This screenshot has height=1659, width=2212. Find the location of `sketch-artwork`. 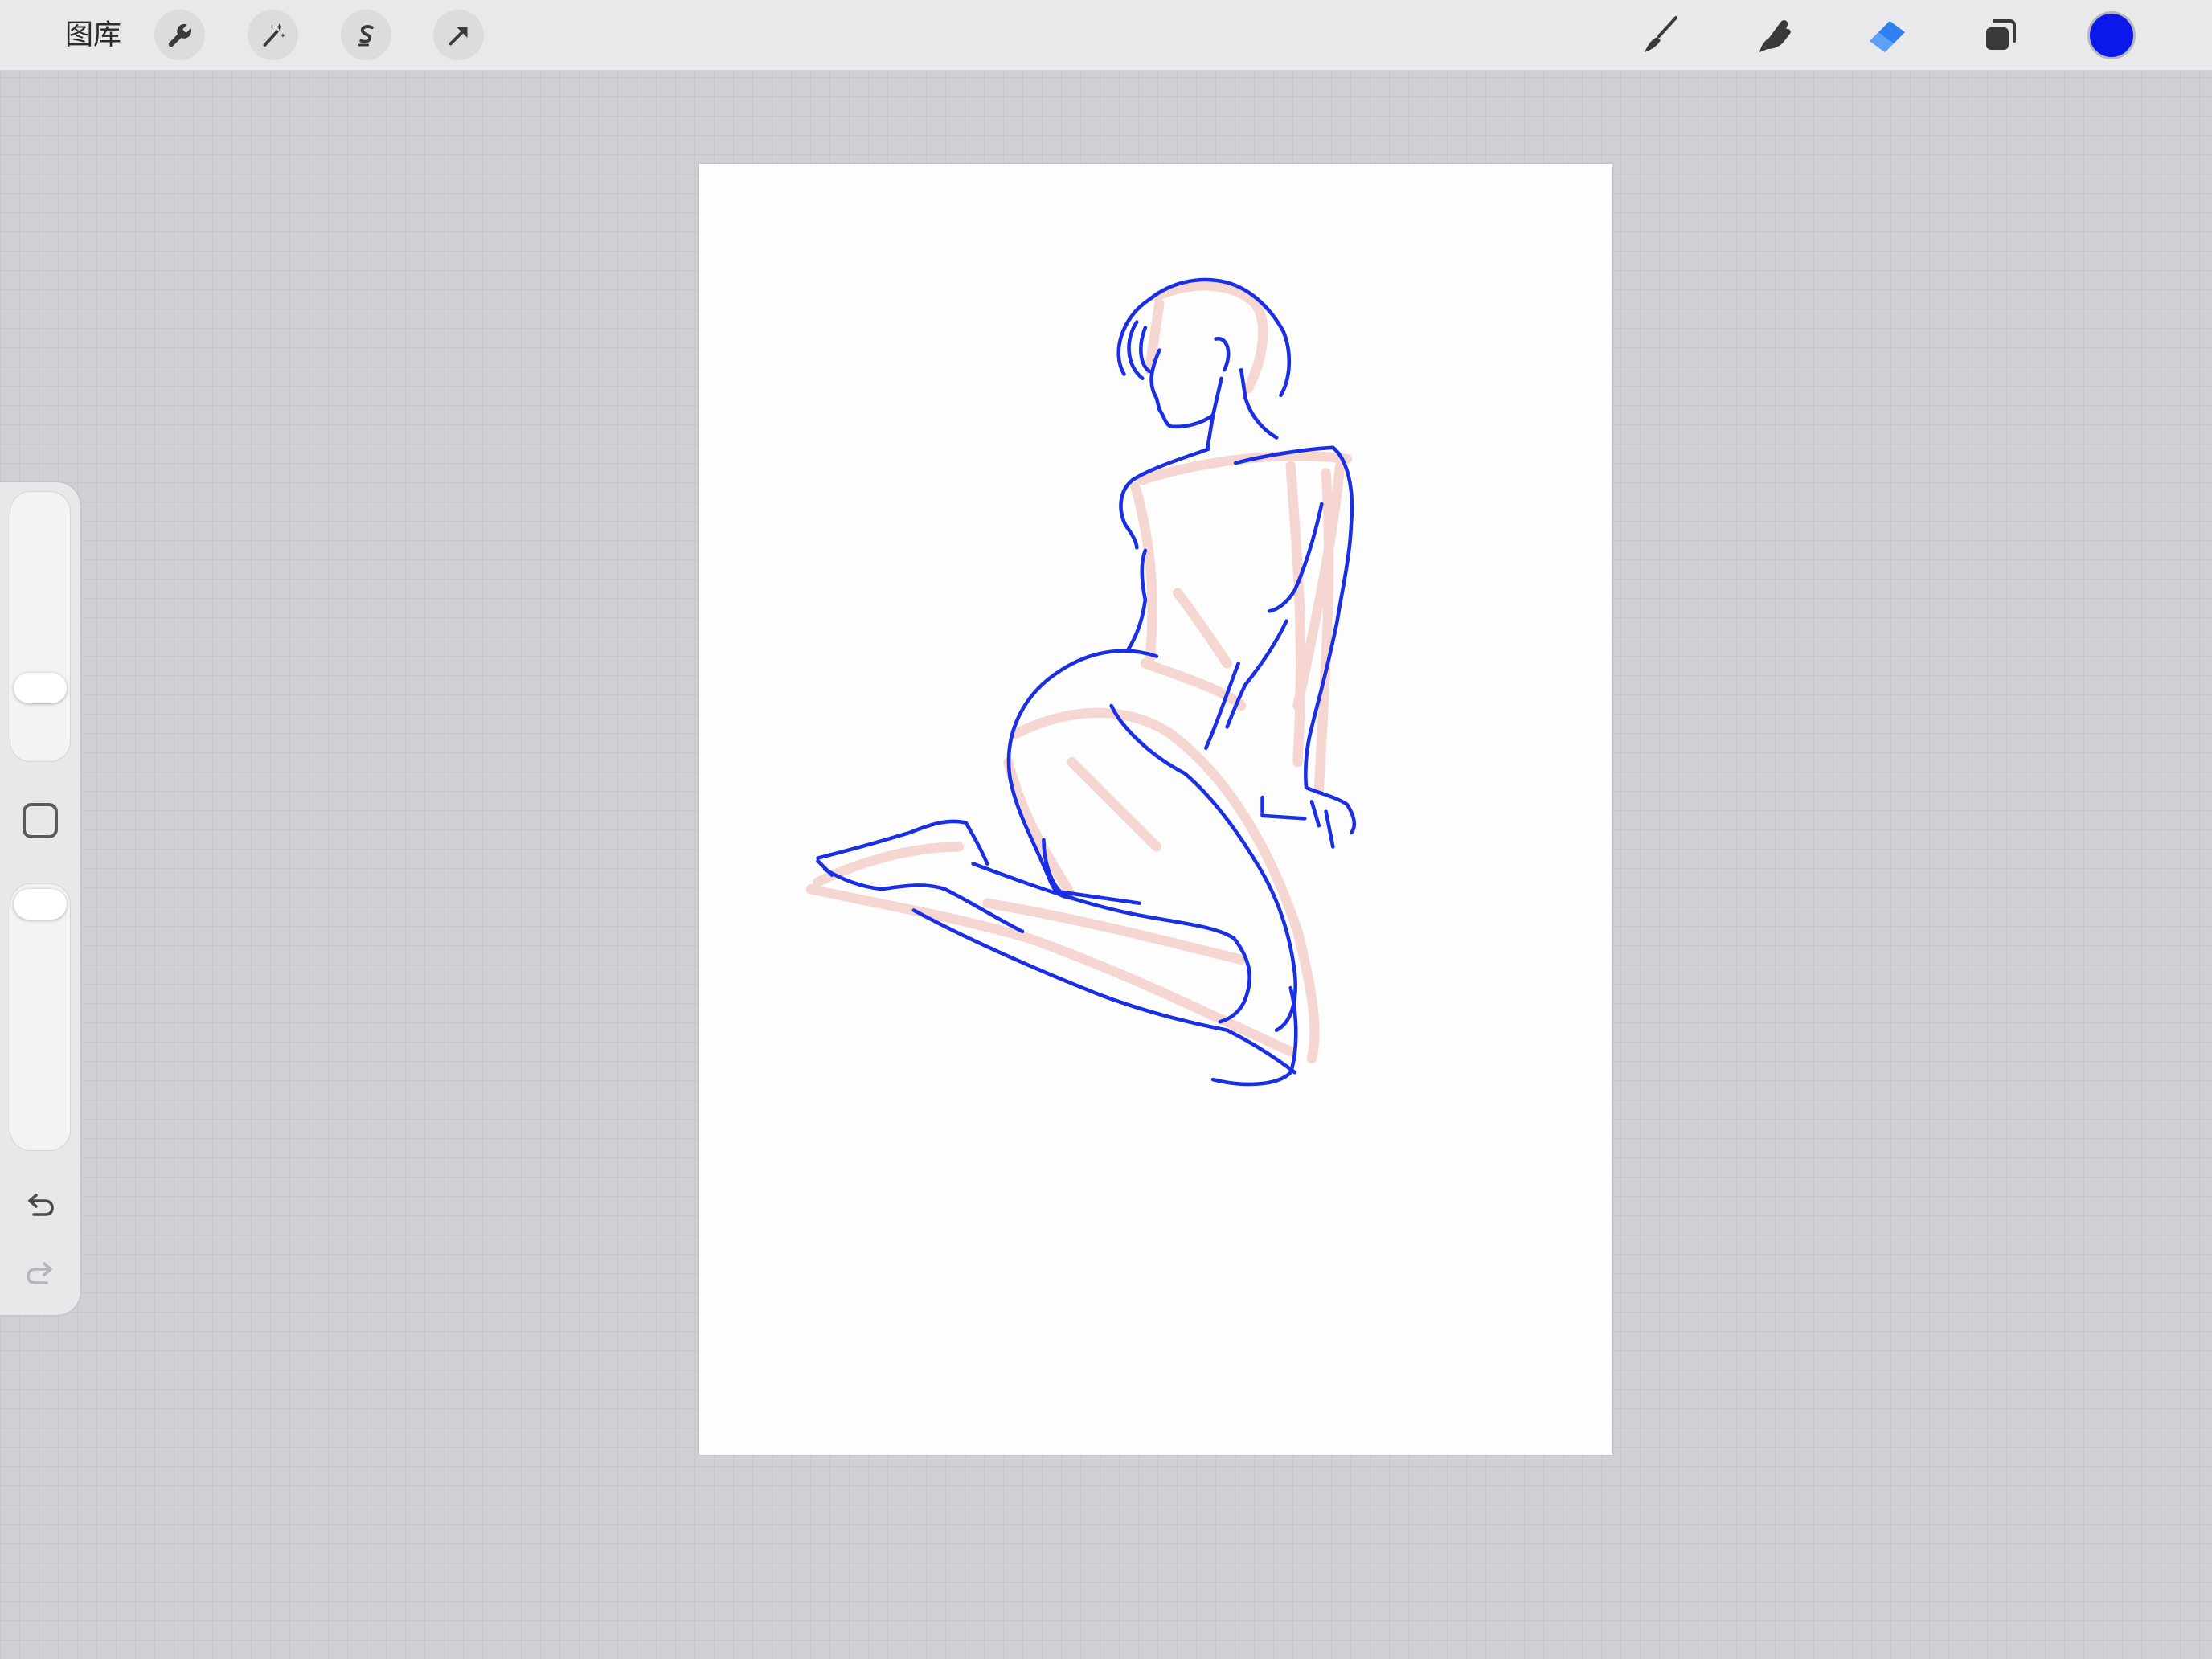

sketch-artwork is located at coordinates (1081, 682).